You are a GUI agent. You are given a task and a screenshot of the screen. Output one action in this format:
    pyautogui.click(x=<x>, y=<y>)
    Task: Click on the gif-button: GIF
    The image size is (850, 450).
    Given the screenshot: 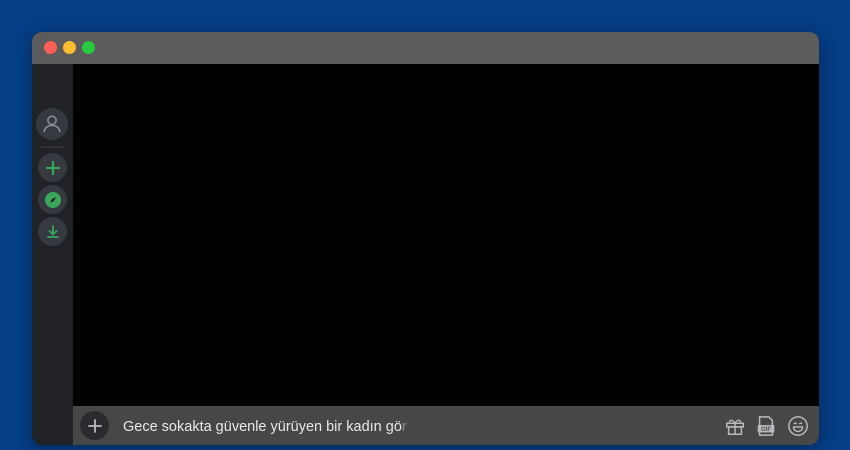 What is the action you would take?
    pyautogui.click(x=766, y=426)
    